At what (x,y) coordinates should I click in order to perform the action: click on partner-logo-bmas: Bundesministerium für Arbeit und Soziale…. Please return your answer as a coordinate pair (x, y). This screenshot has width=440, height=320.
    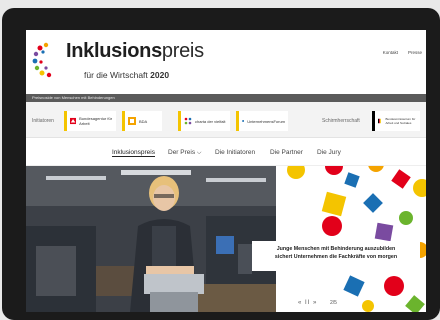
    Looking at the image, I should click on (396, 121).